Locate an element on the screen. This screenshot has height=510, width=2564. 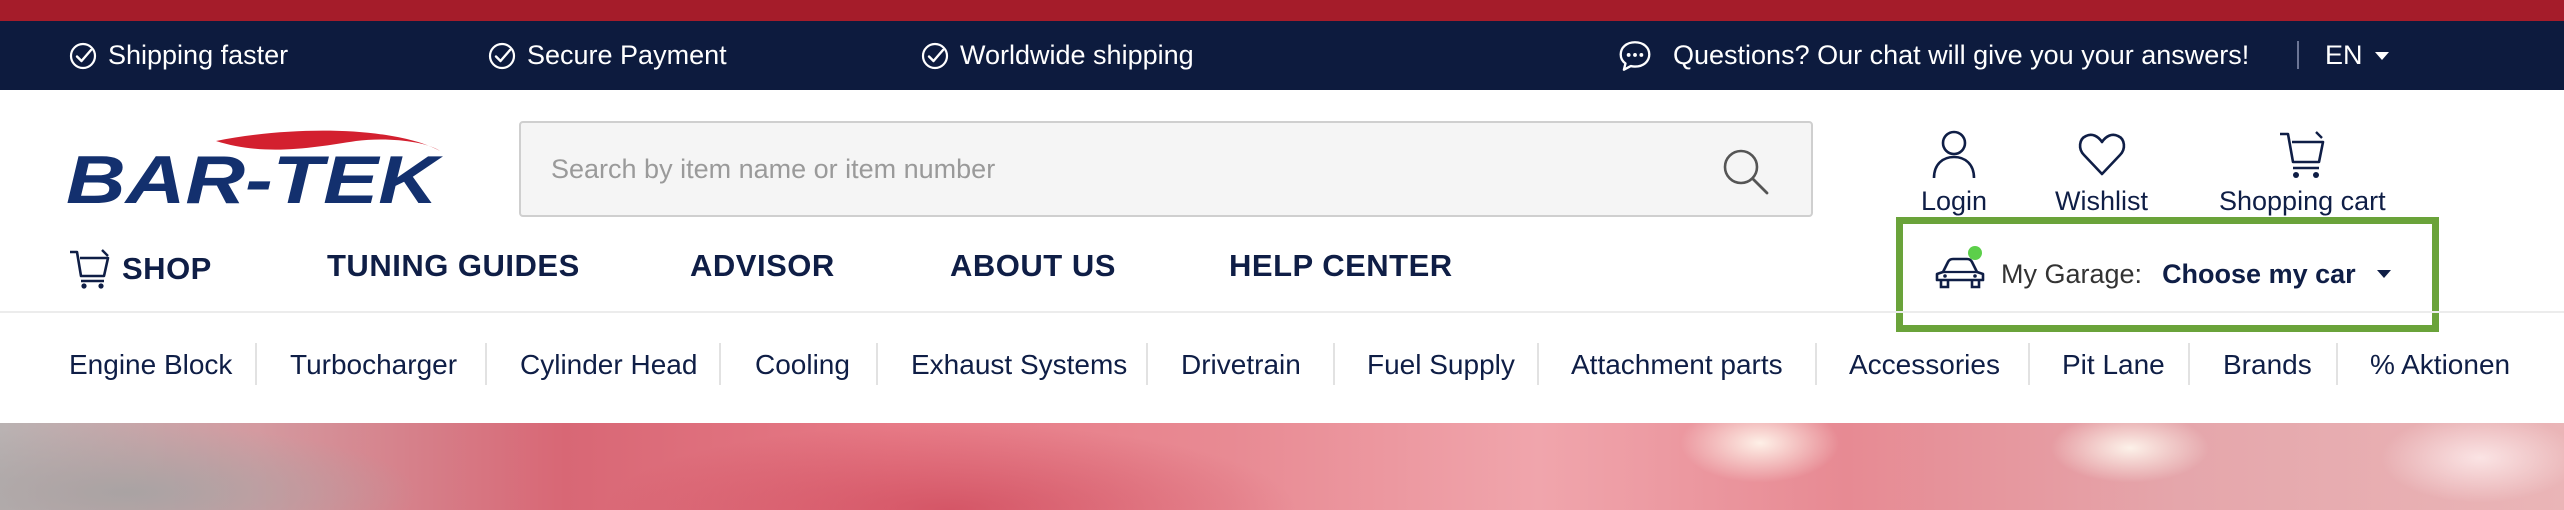
login-button: Login is located at coordinates (1954, 172).